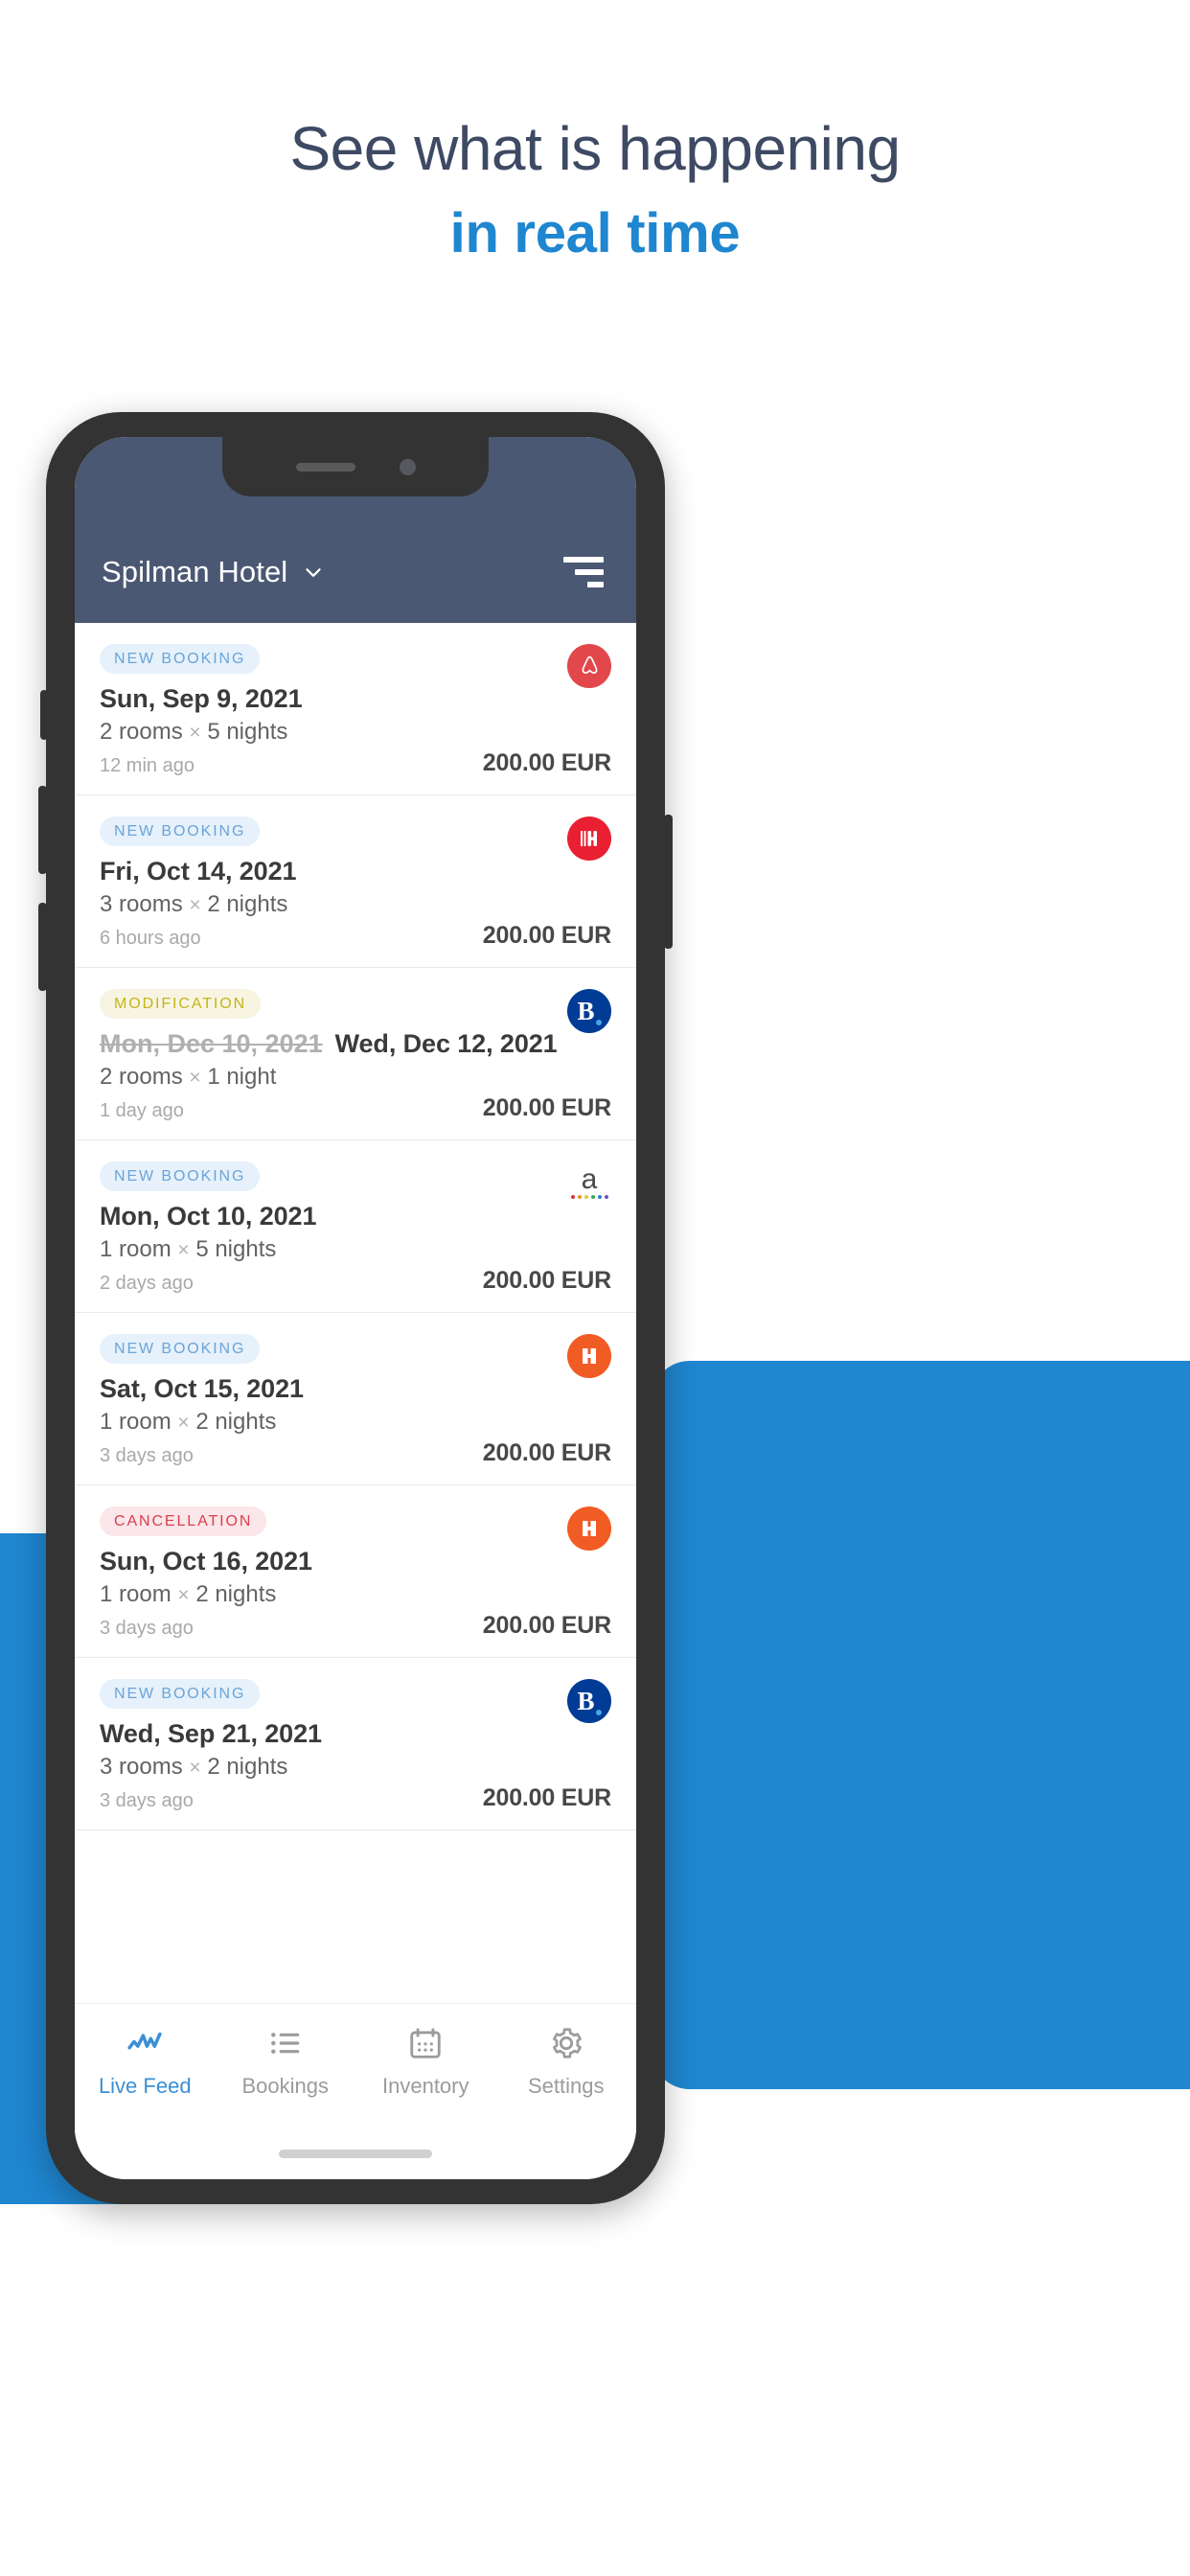 The image size is (1190, 2576). Describe the element at coordinates (356, 467) in the screenshot. I see `phone-notch` at that location.